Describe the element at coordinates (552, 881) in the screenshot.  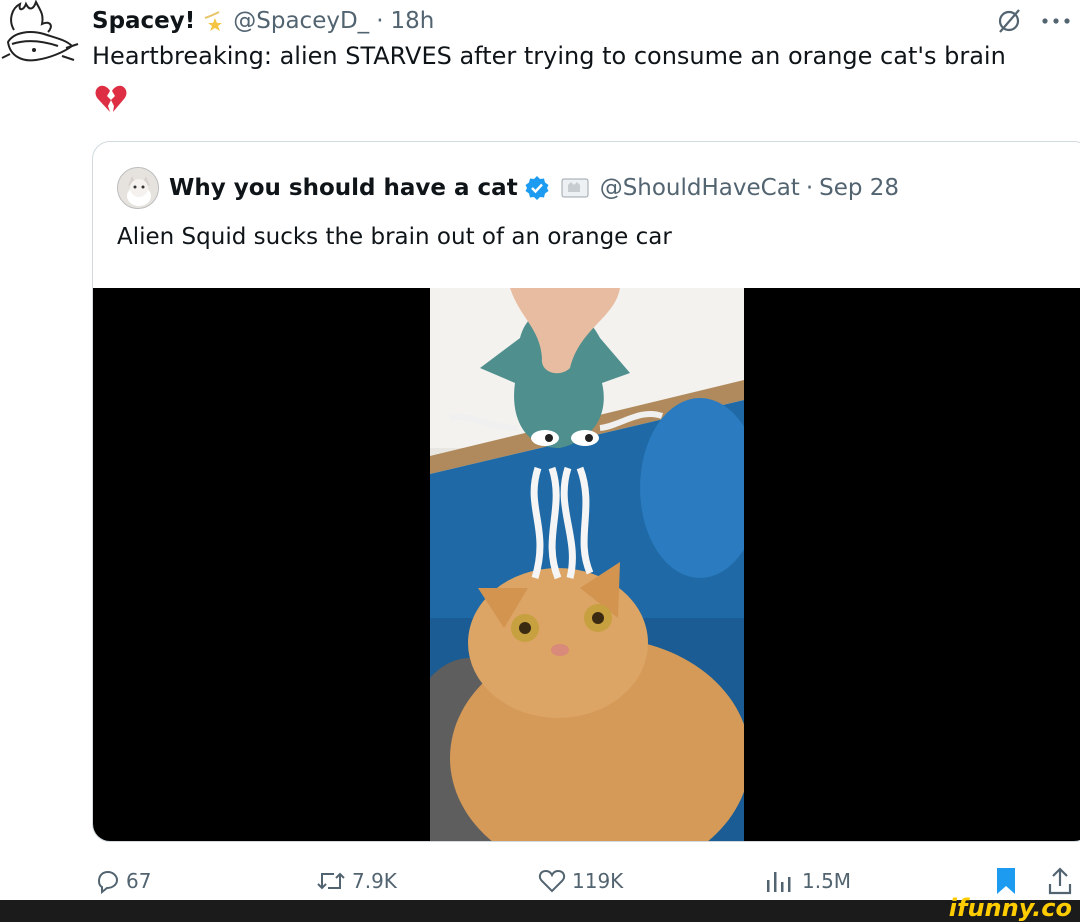
I see `like-icon` at that location.